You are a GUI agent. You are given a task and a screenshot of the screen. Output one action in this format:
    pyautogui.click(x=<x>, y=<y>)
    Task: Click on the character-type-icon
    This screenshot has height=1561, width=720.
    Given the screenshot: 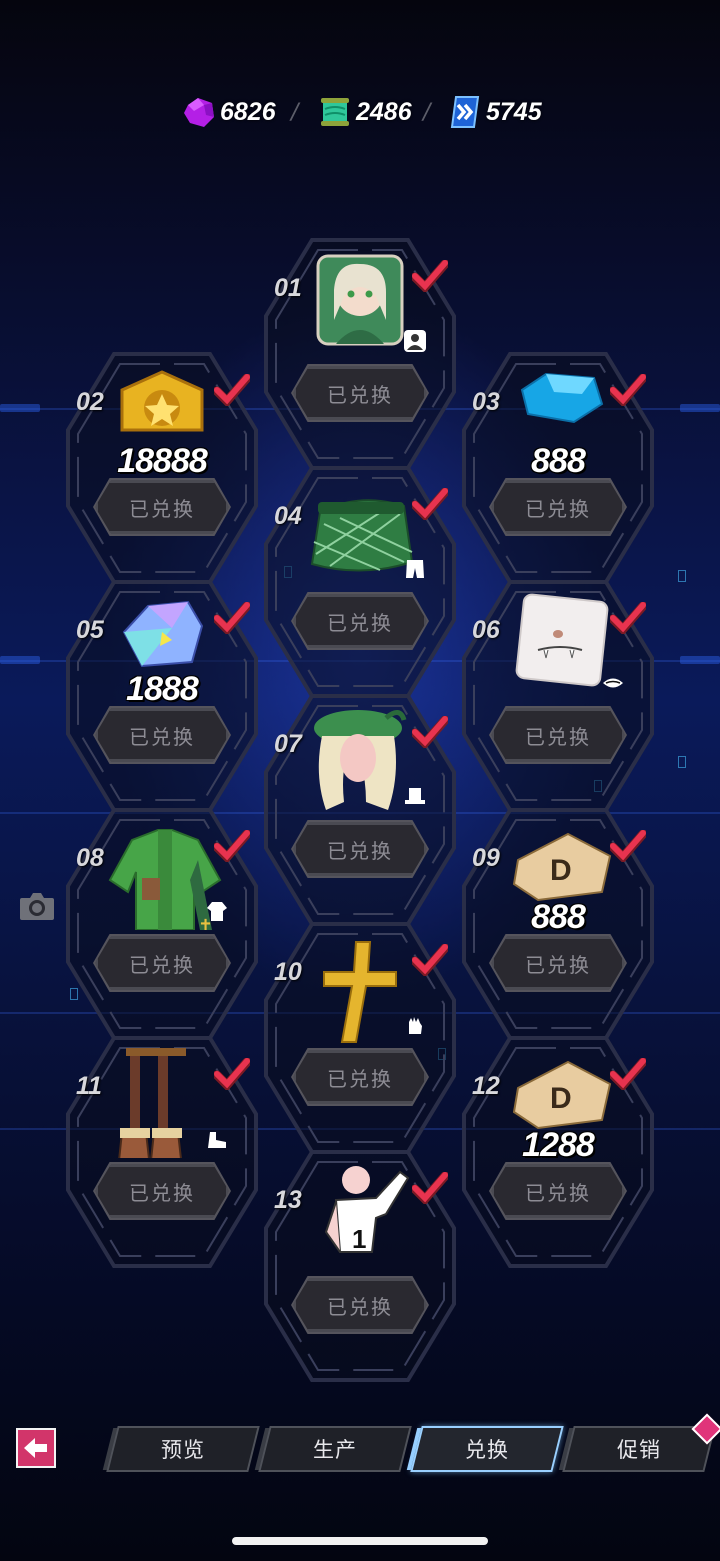 What is the action you would take?
    pyautogui.click(x=415, y=341)
    